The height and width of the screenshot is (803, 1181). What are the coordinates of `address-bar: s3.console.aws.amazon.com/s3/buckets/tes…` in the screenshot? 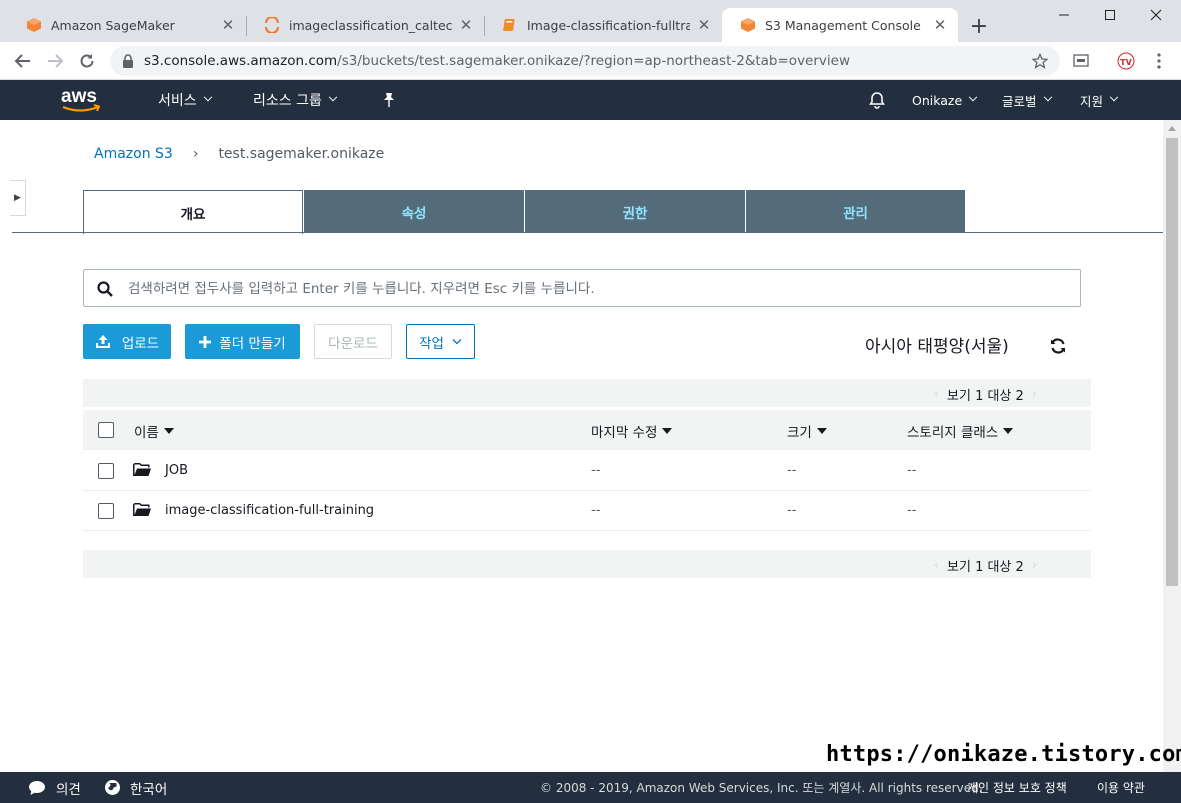 It's located at (585, 61).